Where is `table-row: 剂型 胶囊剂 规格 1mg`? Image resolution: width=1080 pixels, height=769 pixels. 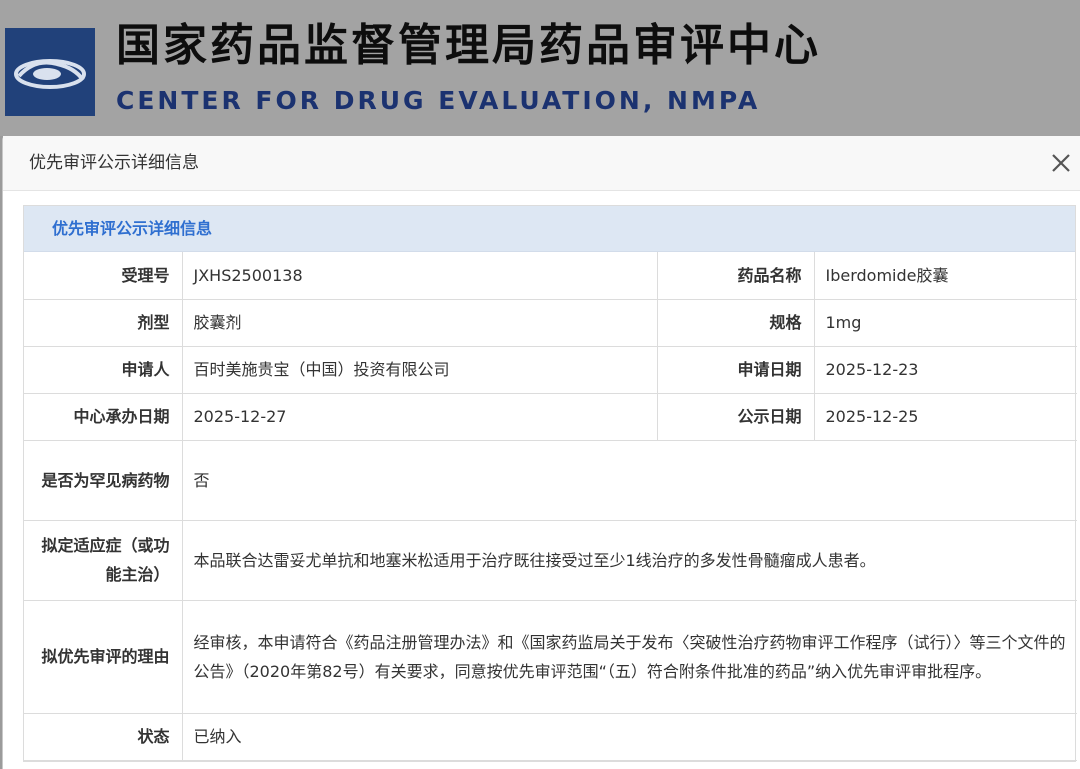
table-row: 剂型 胶囊剂 规格 1mg is located at coordinates (550, 322).